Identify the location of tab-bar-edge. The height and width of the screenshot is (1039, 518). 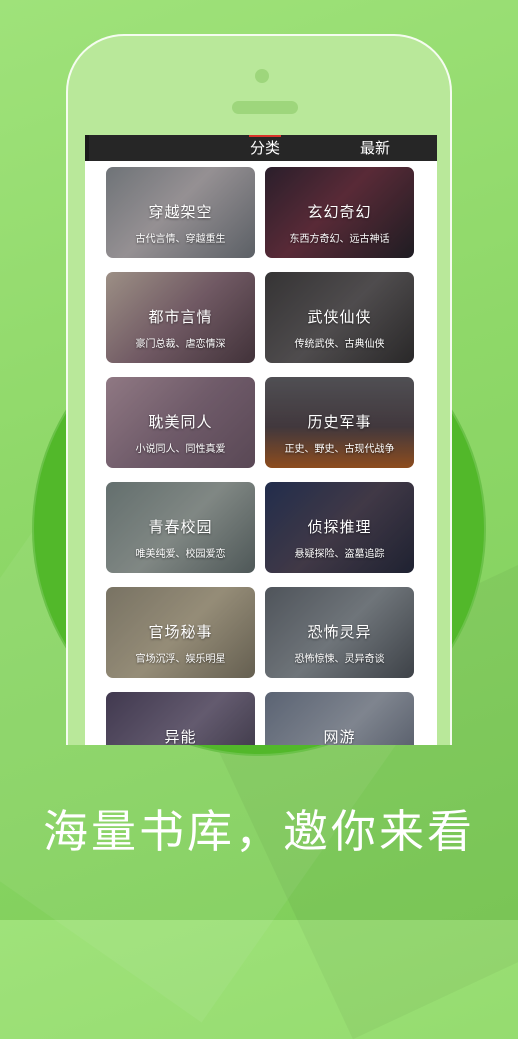
(87, 148).